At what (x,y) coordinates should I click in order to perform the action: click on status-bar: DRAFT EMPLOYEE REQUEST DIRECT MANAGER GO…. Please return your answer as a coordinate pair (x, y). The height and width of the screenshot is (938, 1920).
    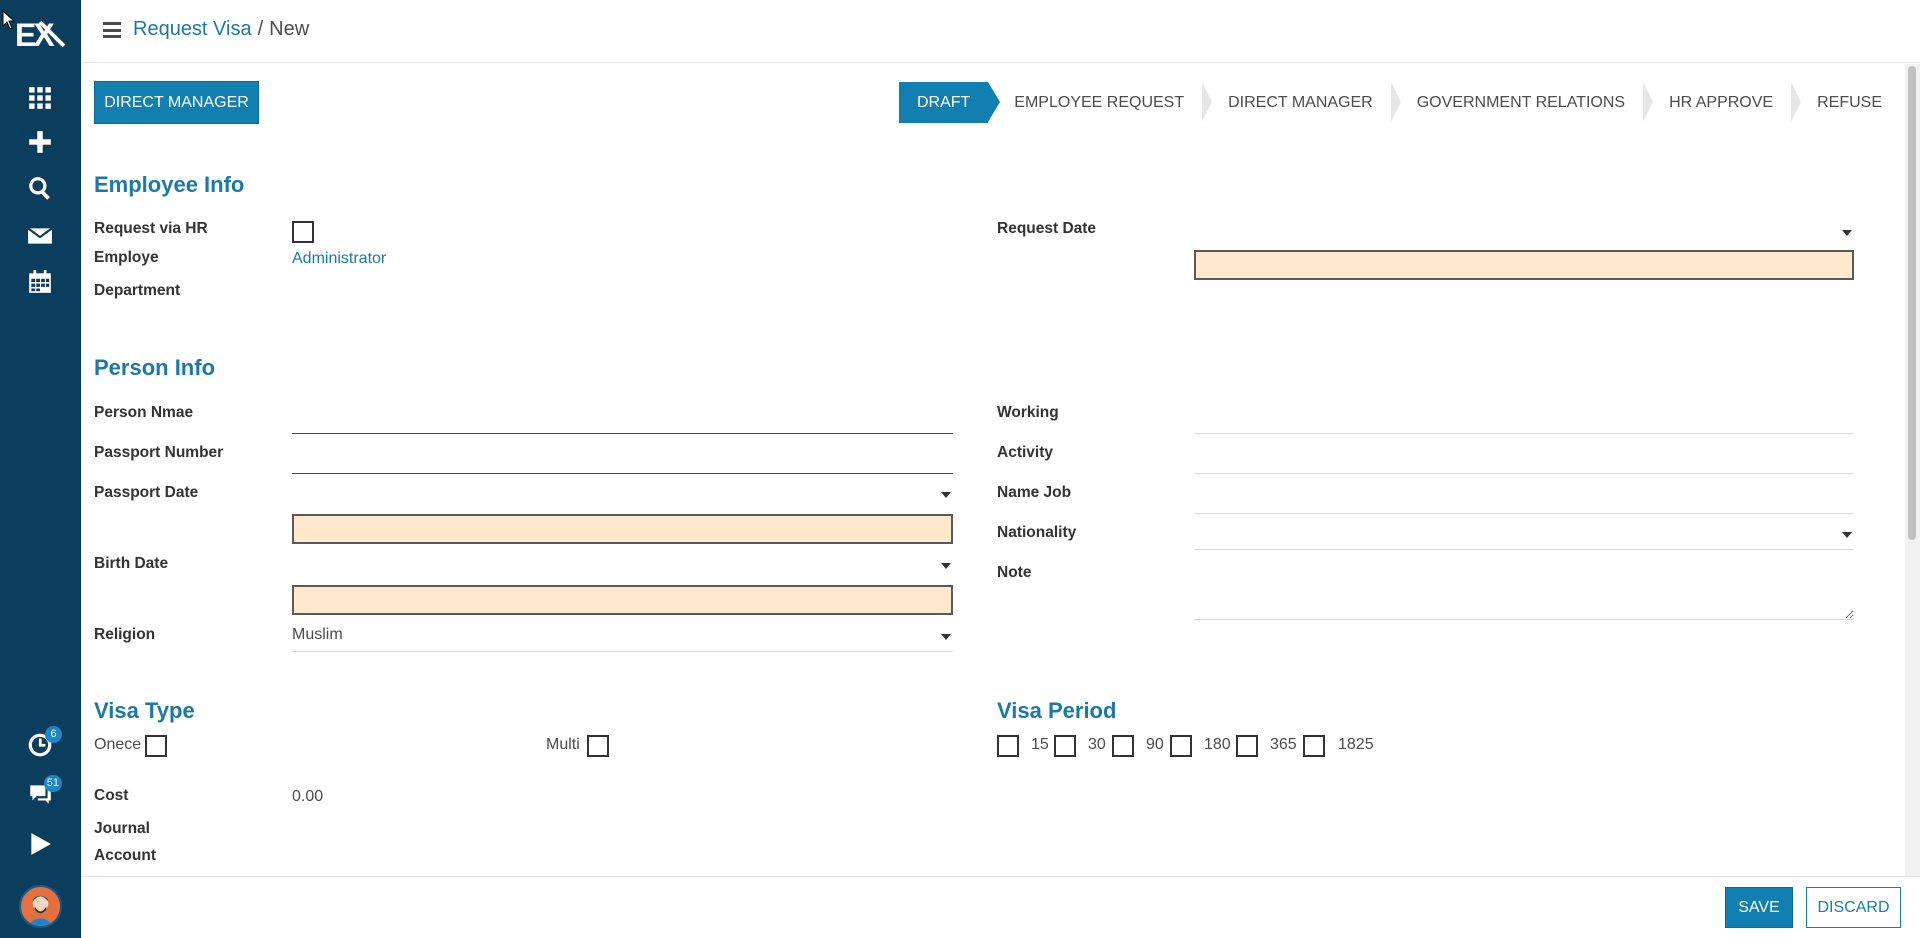
    Looking at the image, I should click on (1399, 102).